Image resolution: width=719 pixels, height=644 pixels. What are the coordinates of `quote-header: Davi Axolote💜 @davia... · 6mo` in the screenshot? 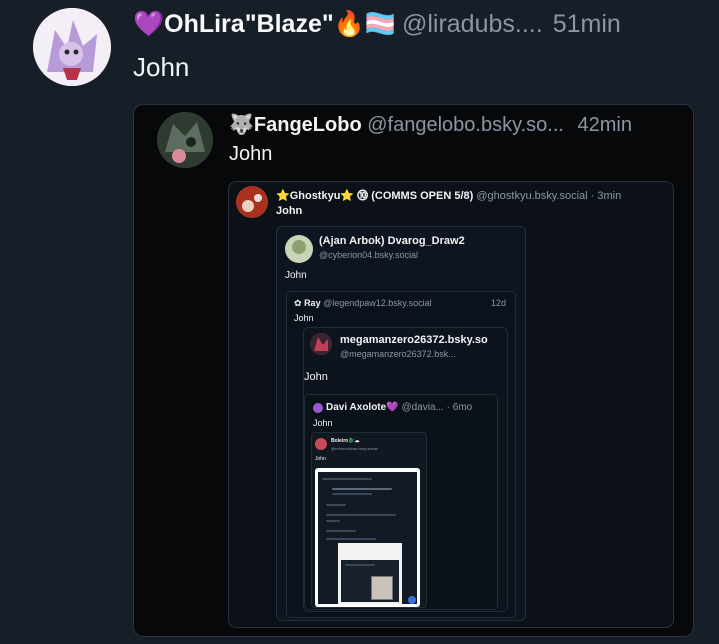 It's located at (399, 407).